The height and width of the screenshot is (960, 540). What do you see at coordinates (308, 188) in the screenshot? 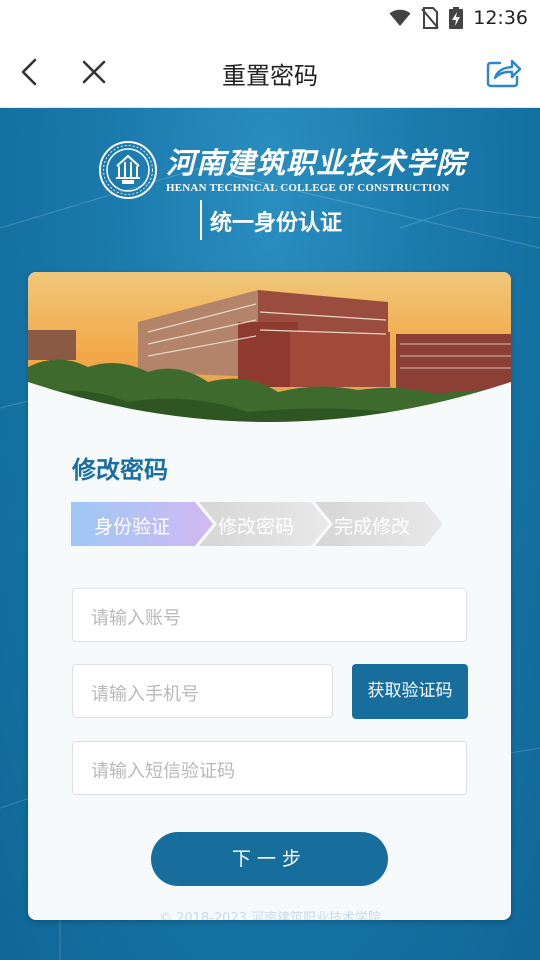
I see `school-name-en: HENAN TECHNICAL COLLEGE OF CONSTRUCTION` at bounding box center [308, 188].